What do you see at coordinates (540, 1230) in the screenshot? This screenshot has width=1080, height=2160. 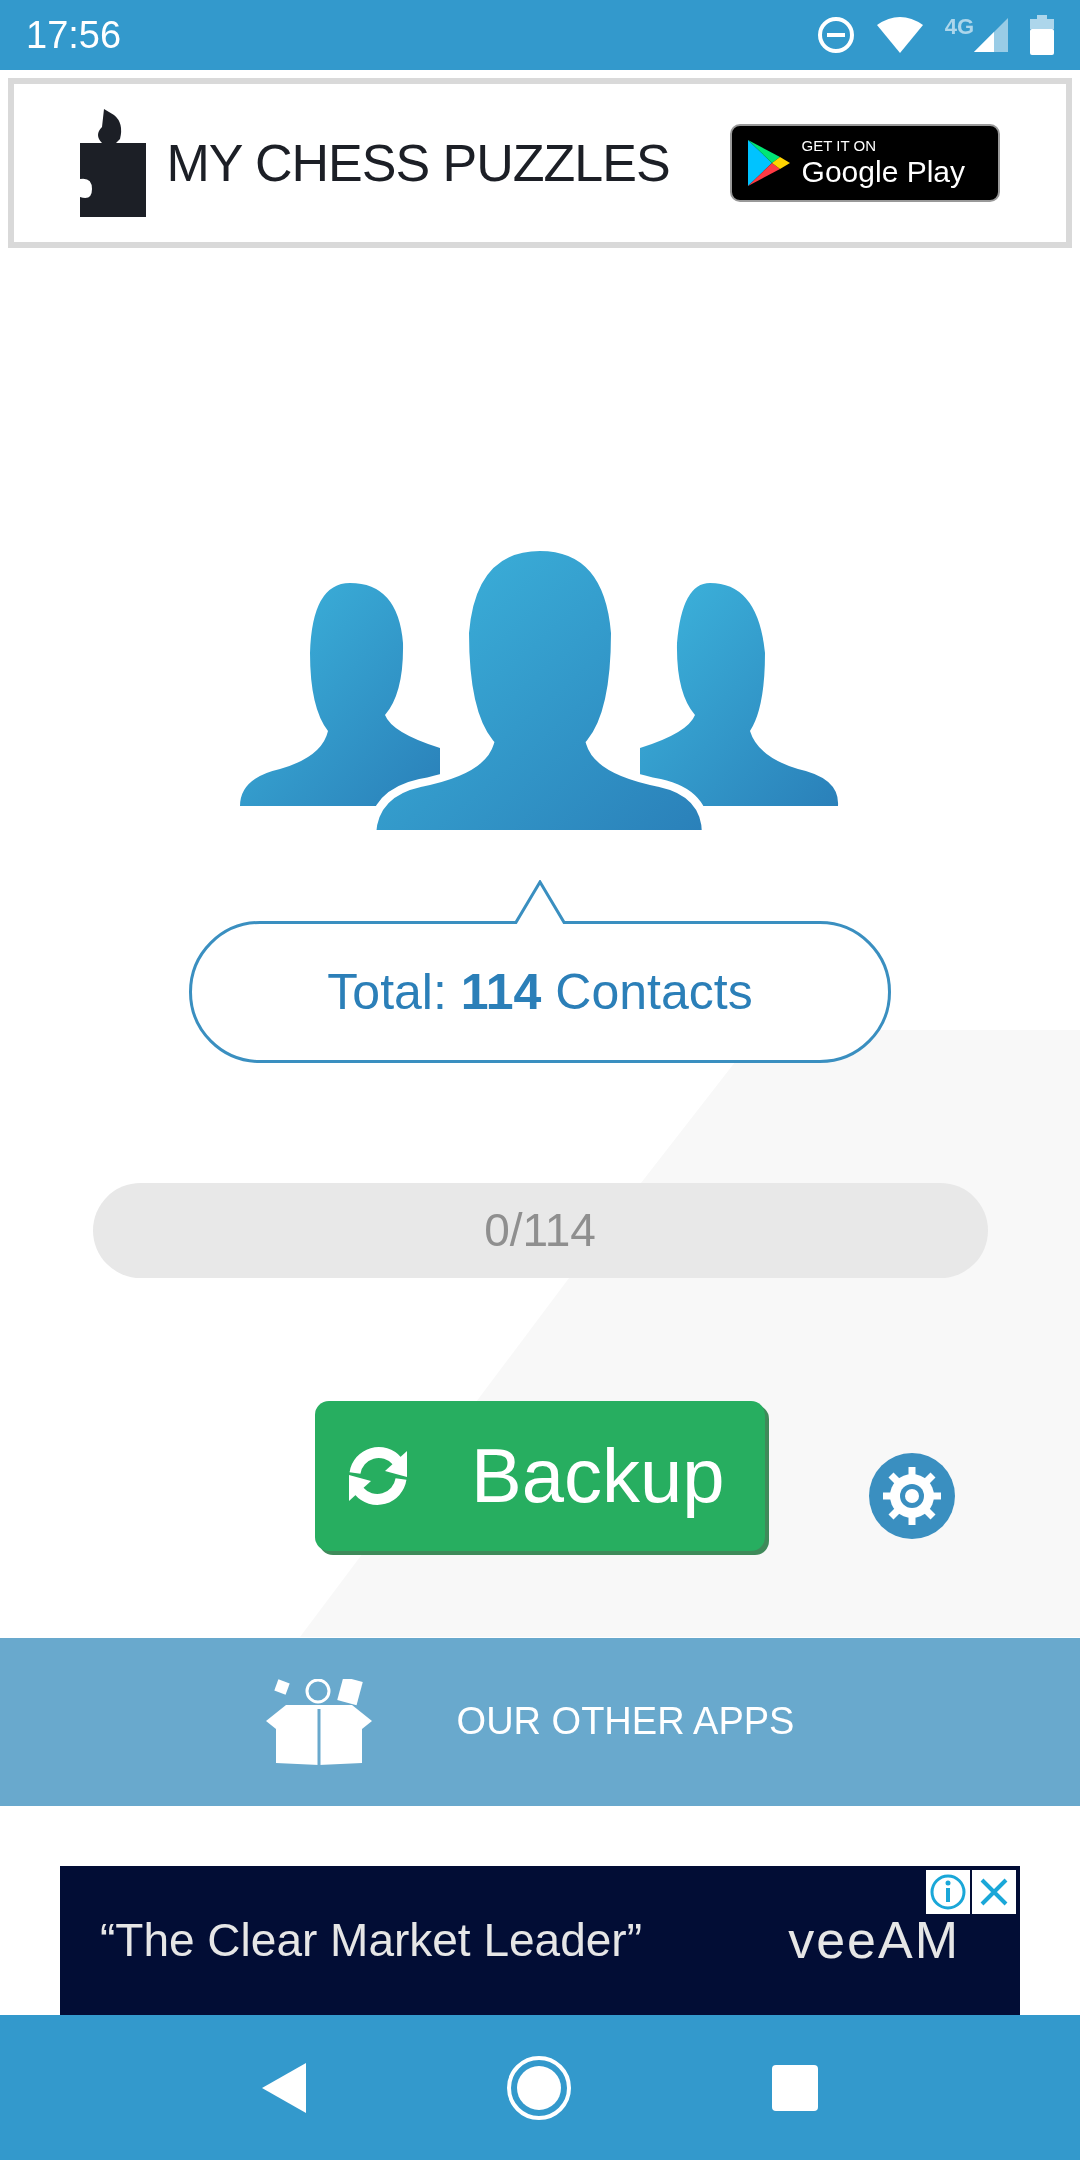 I see `progress-reading: 0/114` at bounding box center [540, 1230].